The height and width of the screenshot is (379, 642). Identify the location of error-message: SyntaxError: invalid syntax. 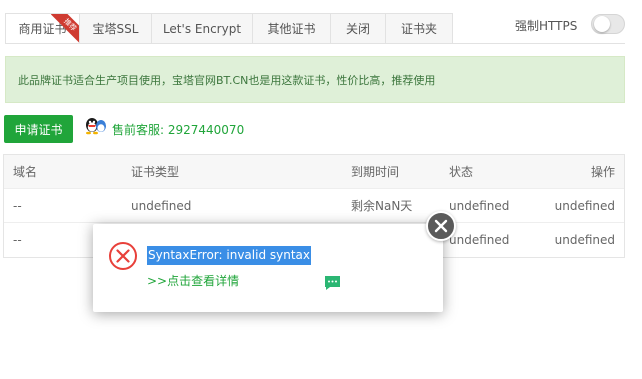
(229, 255).